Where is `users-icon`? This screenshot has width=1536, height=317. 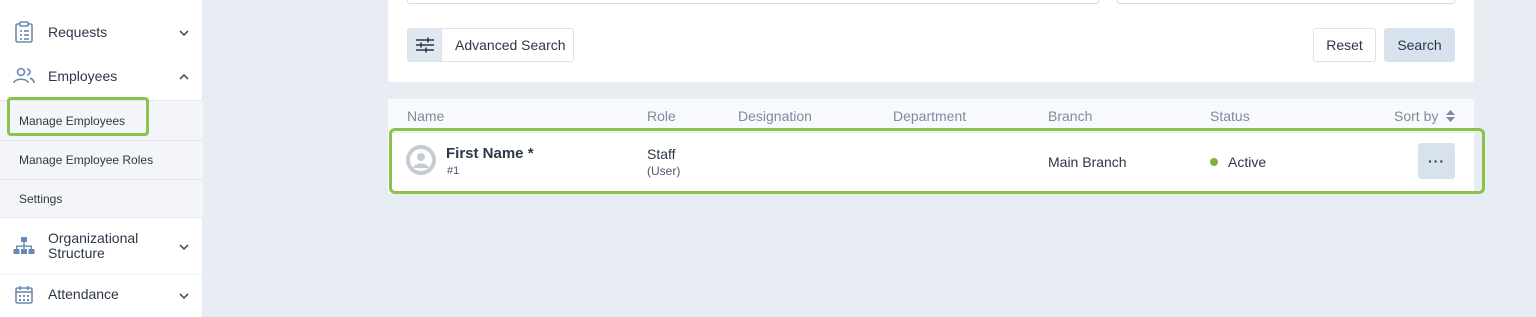
users-icon is located at coordinates (24, 76).